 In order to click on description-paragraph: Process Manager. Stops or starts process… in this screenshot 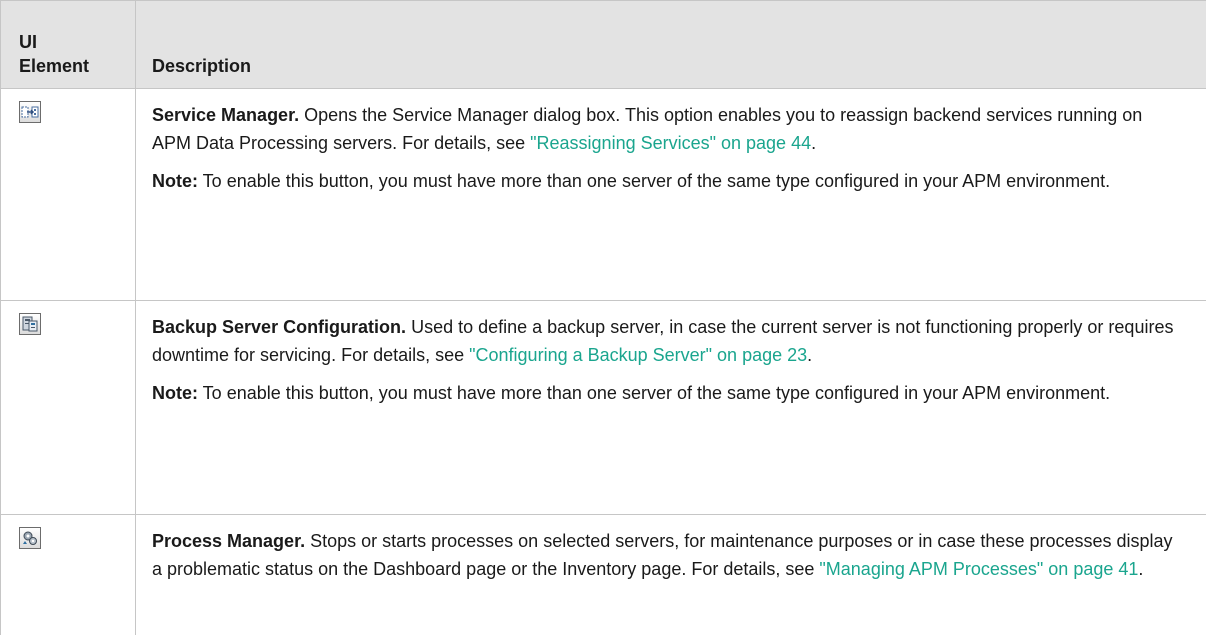, I will do `click(668, 555)`.